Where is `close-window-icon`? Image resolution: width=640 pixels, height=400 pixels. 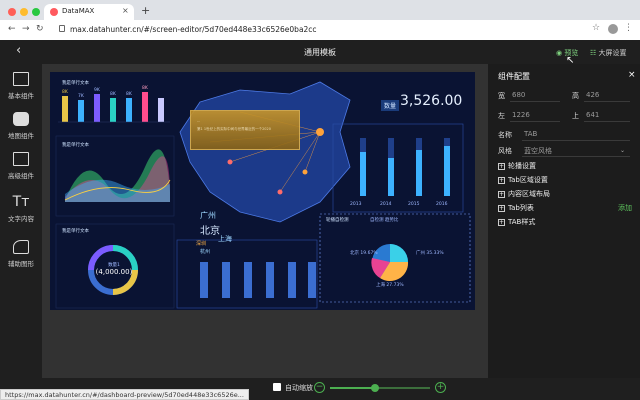 close-window-icon is located at coordinates (12, 12).